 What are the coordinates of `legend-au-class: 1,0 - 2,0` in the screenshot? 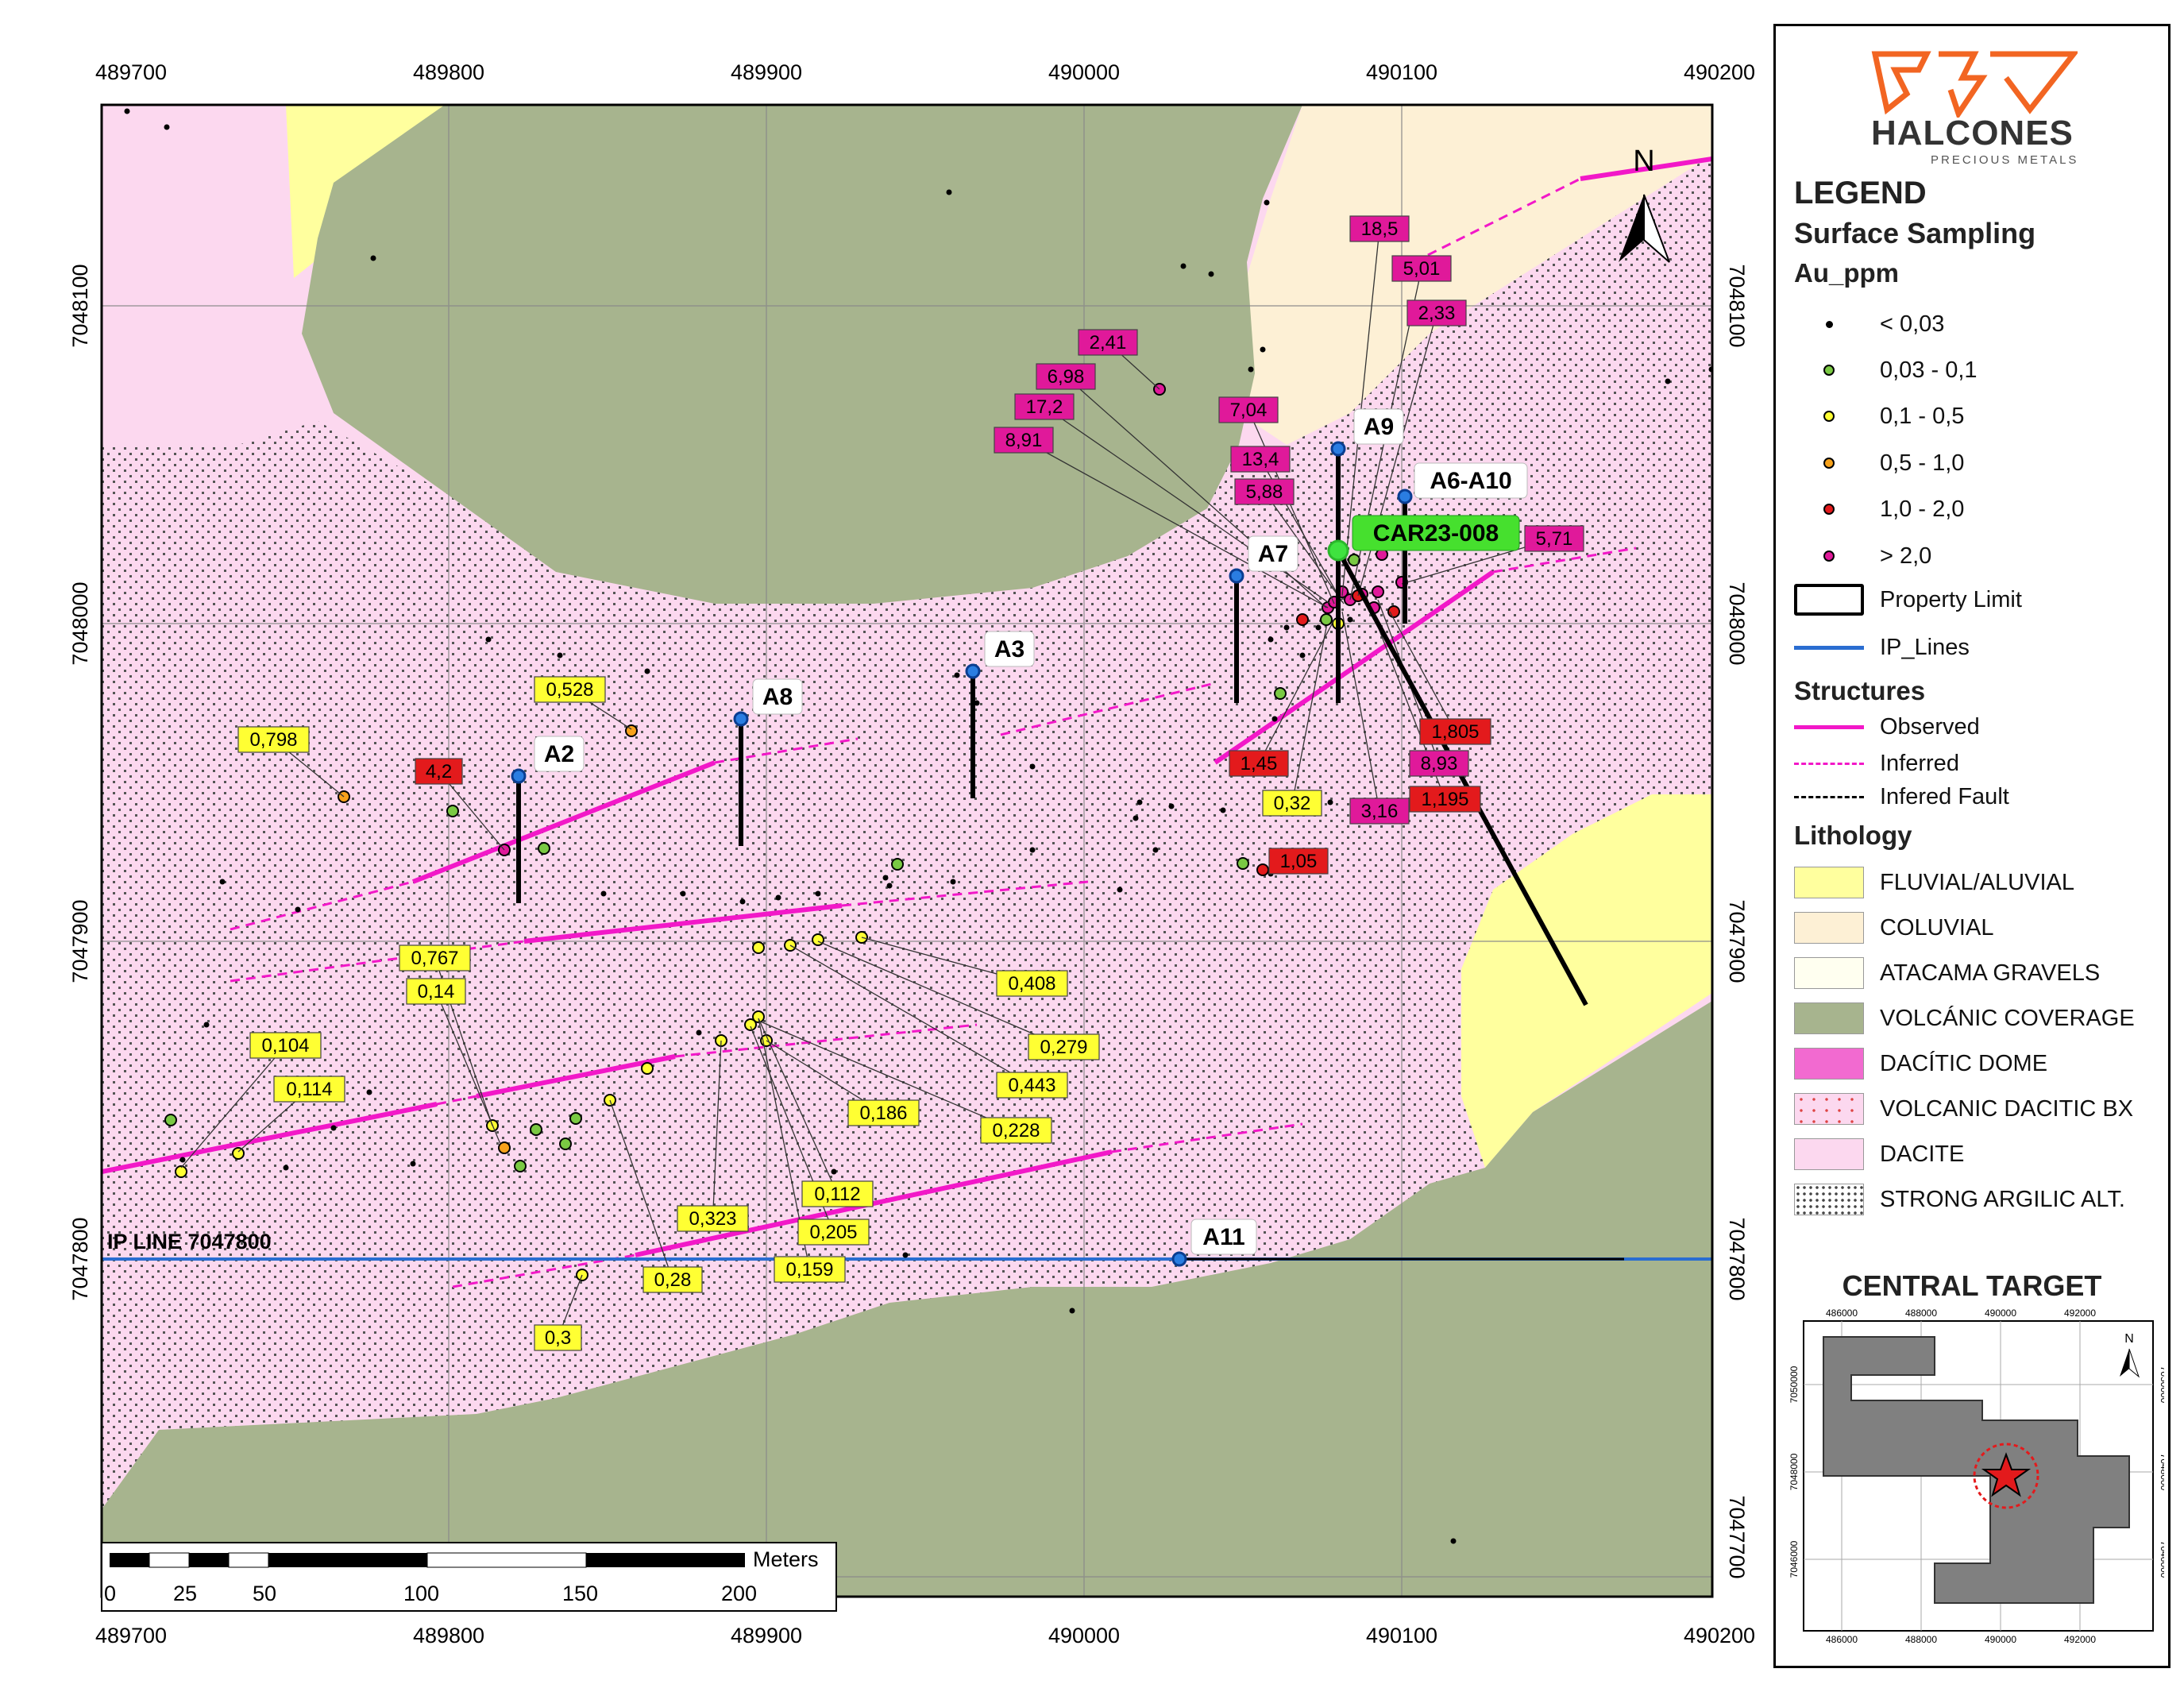 It's located at (1879, 509).